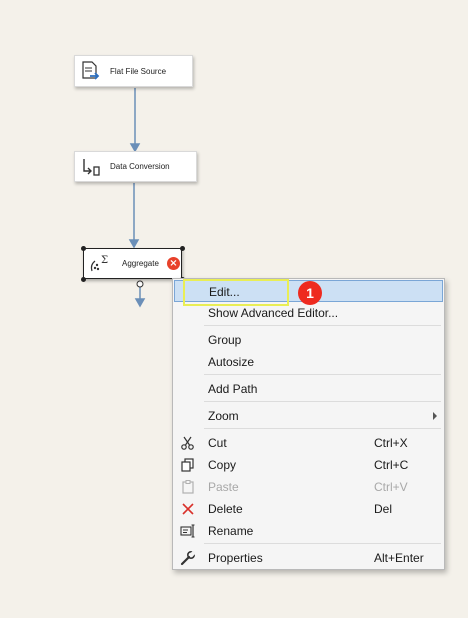 This screenshot has height=618, width=468. What do you see at coordinates (138, 71) in the screenshot?
I see `node-label: Flat File Source` at bounding box center [138, 71].